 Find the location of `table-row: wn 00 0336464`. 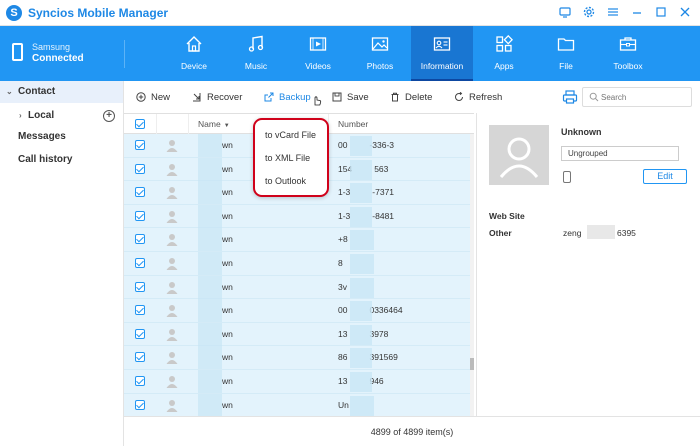

table-row: wn 00 0336464 is located at coordinates (297, 311).